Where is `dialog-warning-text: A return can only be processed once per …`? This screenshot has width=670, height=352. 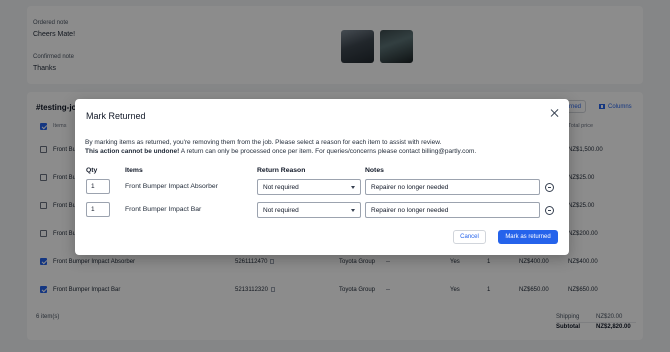 dialog-warning-text: A return can only be processed once per … is located at coordinates (328, 151).